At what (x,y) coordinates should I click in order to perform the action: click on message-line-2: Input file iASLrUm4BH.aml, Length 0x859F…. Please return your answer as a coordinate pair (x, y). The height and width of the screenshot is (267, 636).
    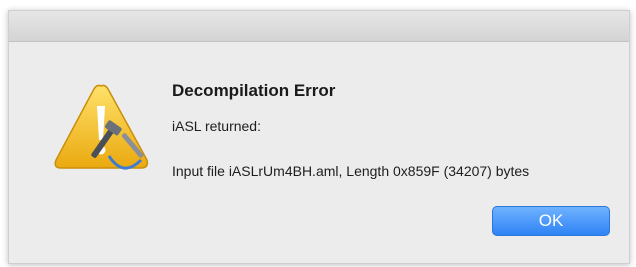
    Looking at the image, I should click on (351, 171).